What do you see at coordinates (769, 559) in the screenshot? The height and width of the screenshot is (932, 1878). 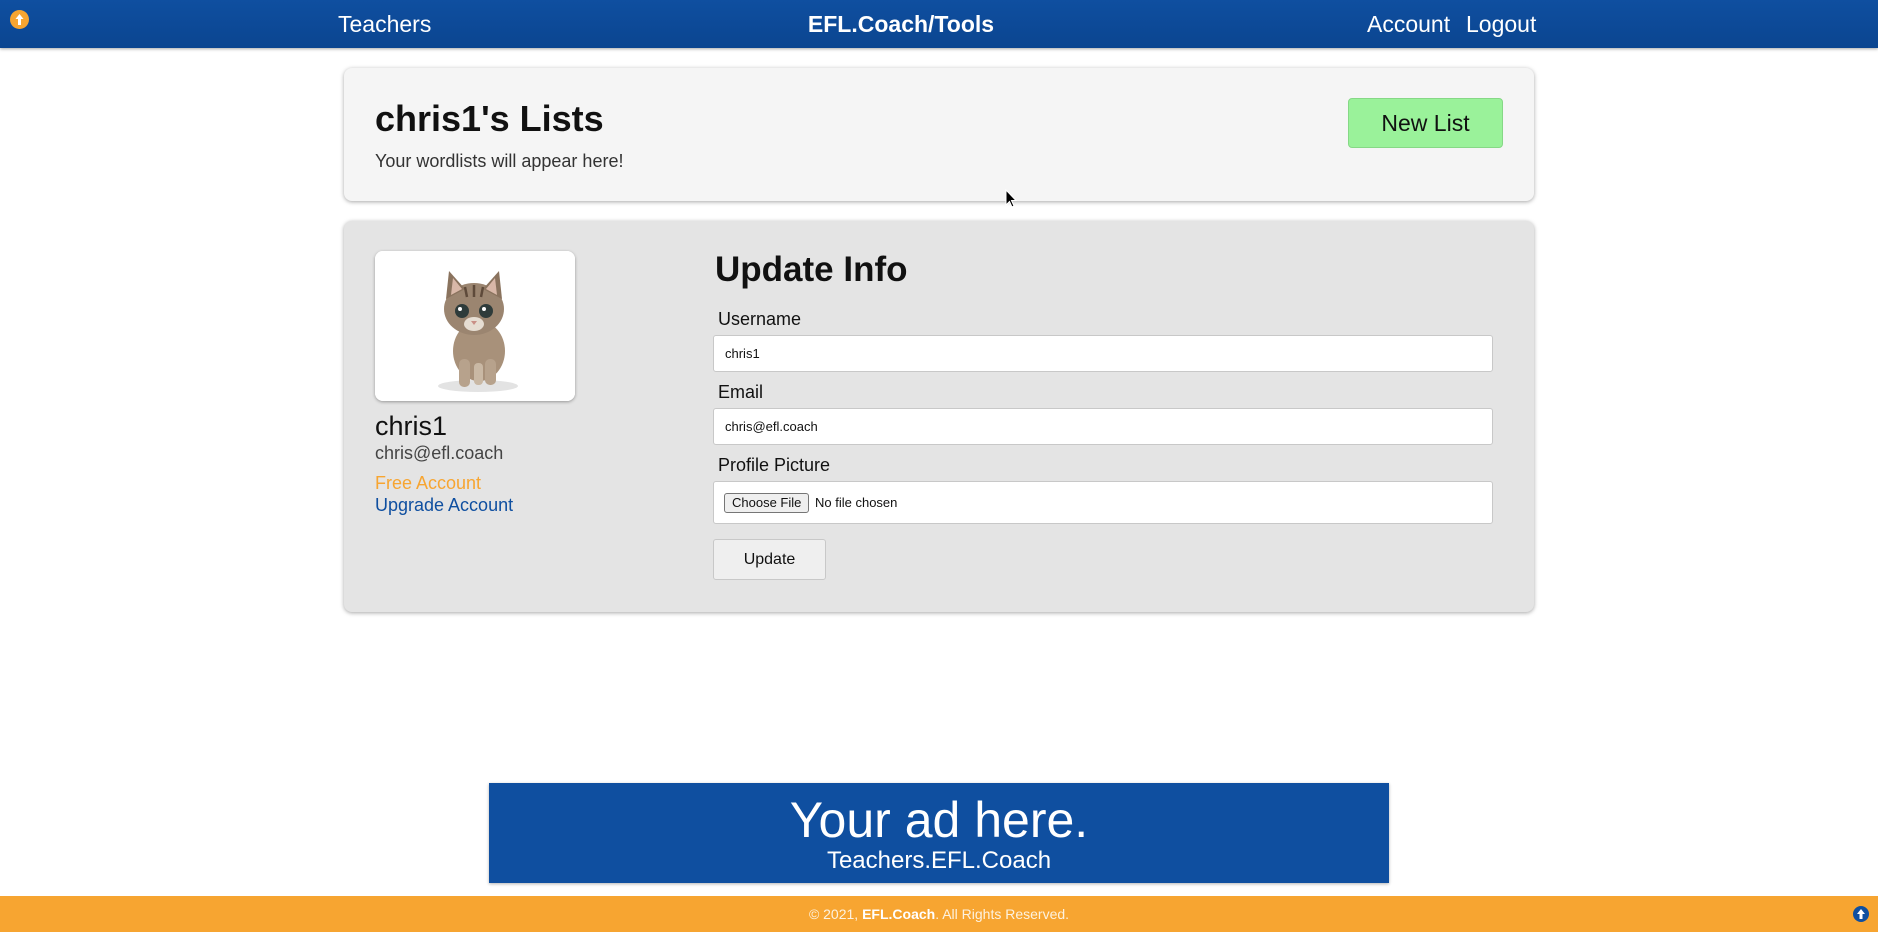 I see `update-button: Update` at bounding box center [769, 559].